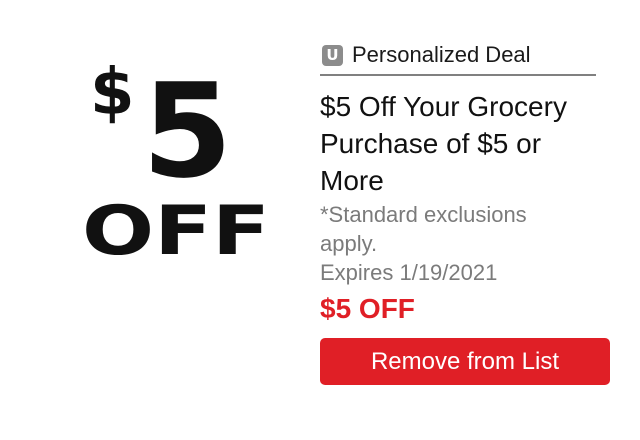  What do you see at coordinates (409, 272) in the screenshot?
I see `expiration-date: Expires 1/19/2021` at bounding box center [409, 272].